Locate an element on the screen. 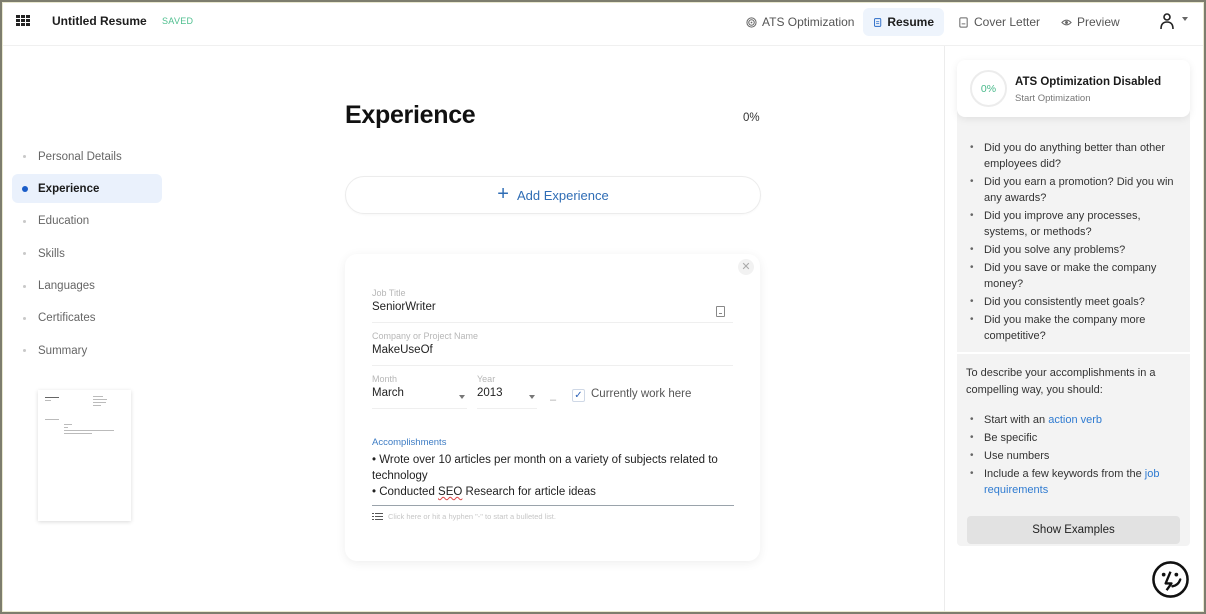 Image resolution: width=1206 pixels, height=614 pixels. sidebar-item-label: Education is located at coordinates (64, 221).